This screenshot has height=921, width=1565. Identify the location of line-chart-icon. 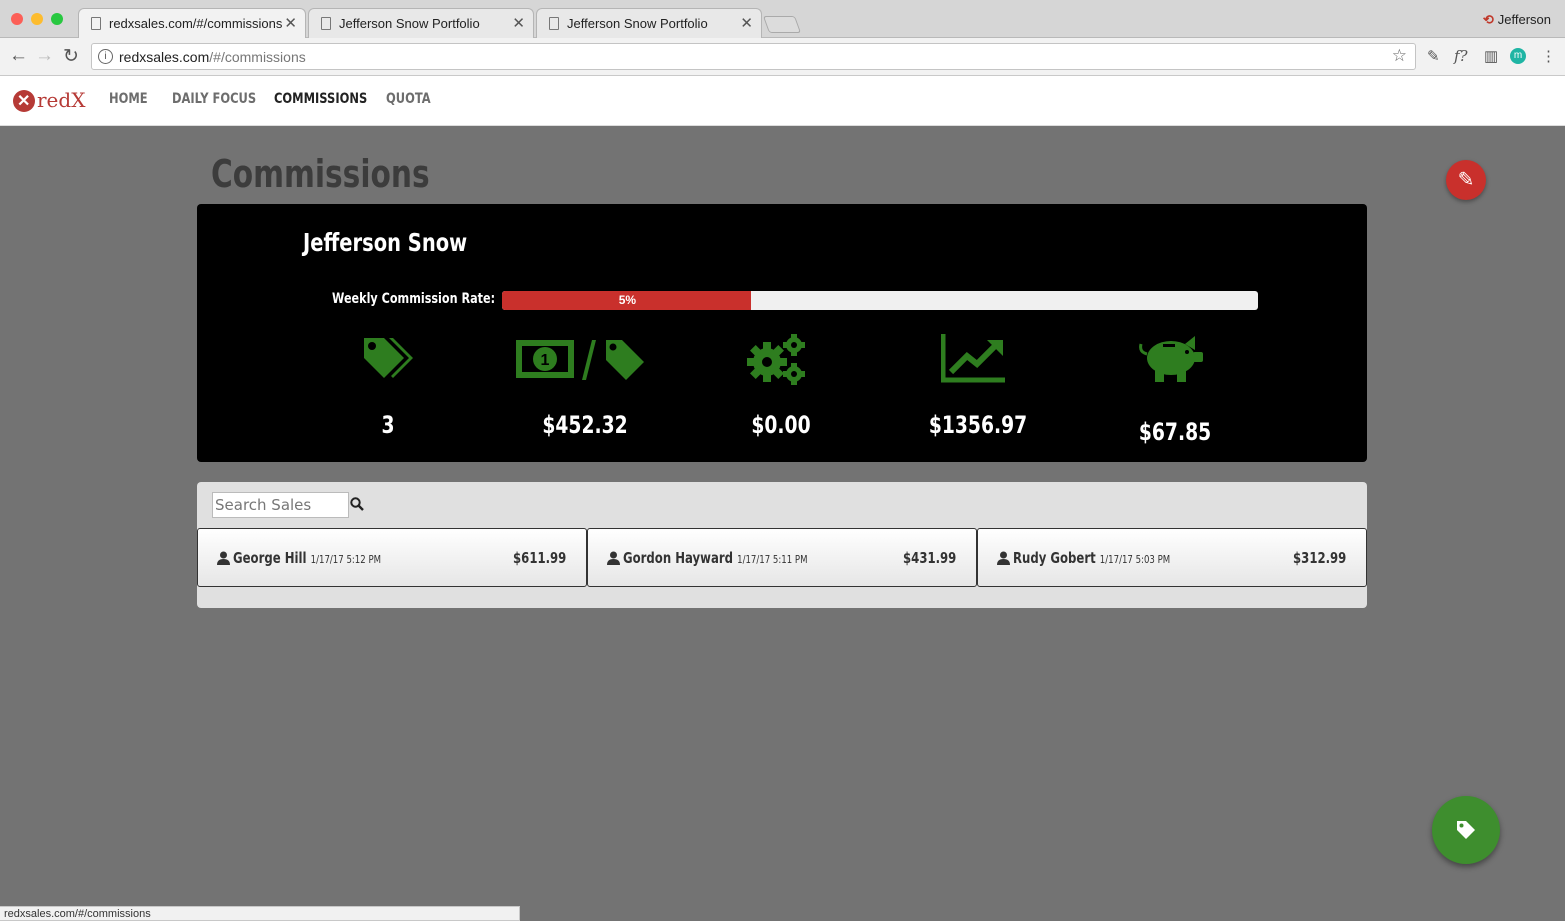
(973, 358).